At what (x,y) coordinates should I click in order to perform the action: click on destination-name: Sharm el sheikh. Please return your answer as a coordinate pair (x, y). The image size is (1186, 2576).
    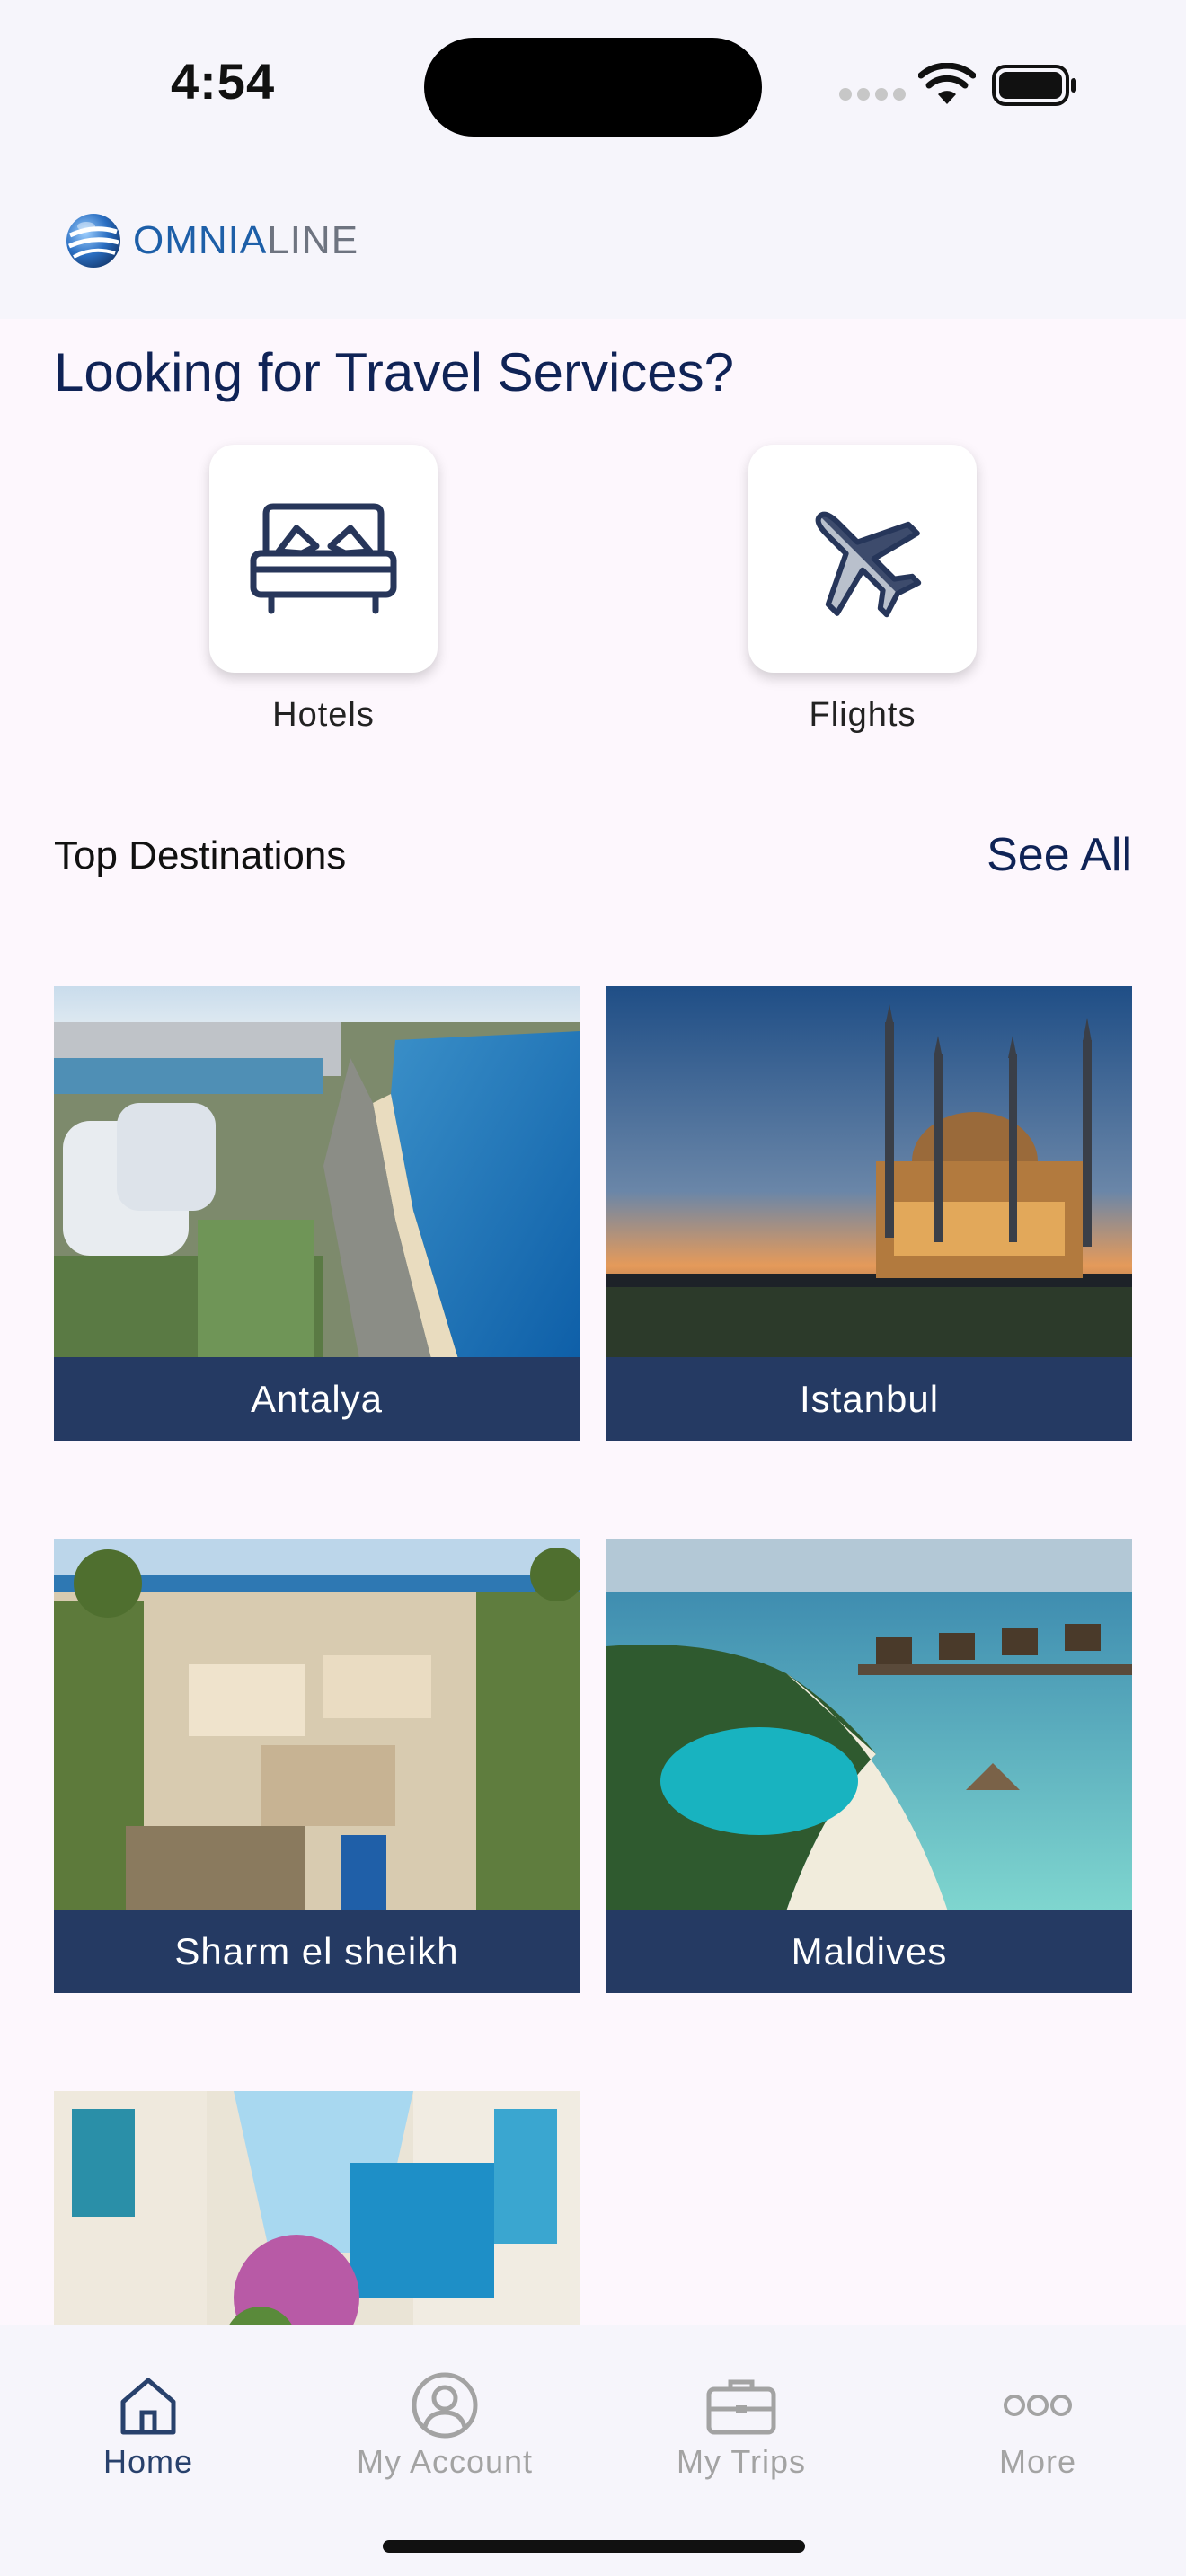
    Looking at the image, I should click on (317, 1951).